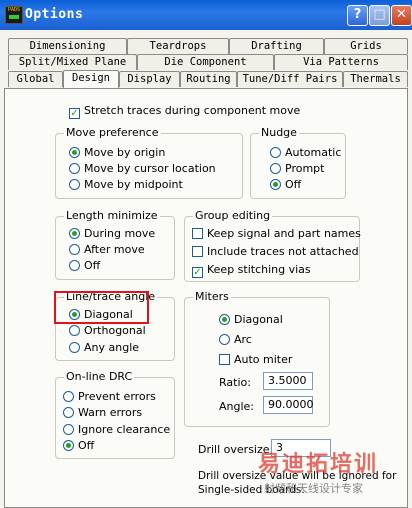 This screenshot has width=412, height=508. I want to click on tab-drafting: Drafting, so click(276, 46).